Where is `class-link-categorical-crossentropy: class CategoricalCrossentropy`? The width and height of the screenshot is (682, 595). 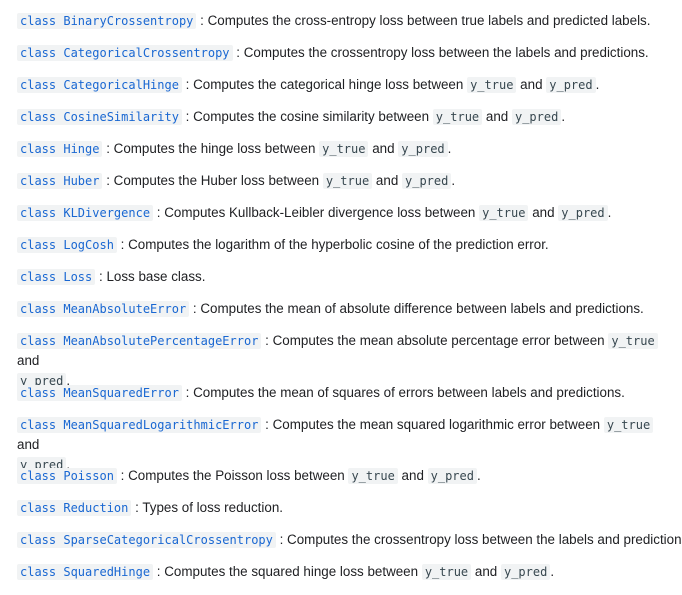
class-link-categorical-crossentropy: class CategoricalCrossentropy is located at coordinates (125, 53).